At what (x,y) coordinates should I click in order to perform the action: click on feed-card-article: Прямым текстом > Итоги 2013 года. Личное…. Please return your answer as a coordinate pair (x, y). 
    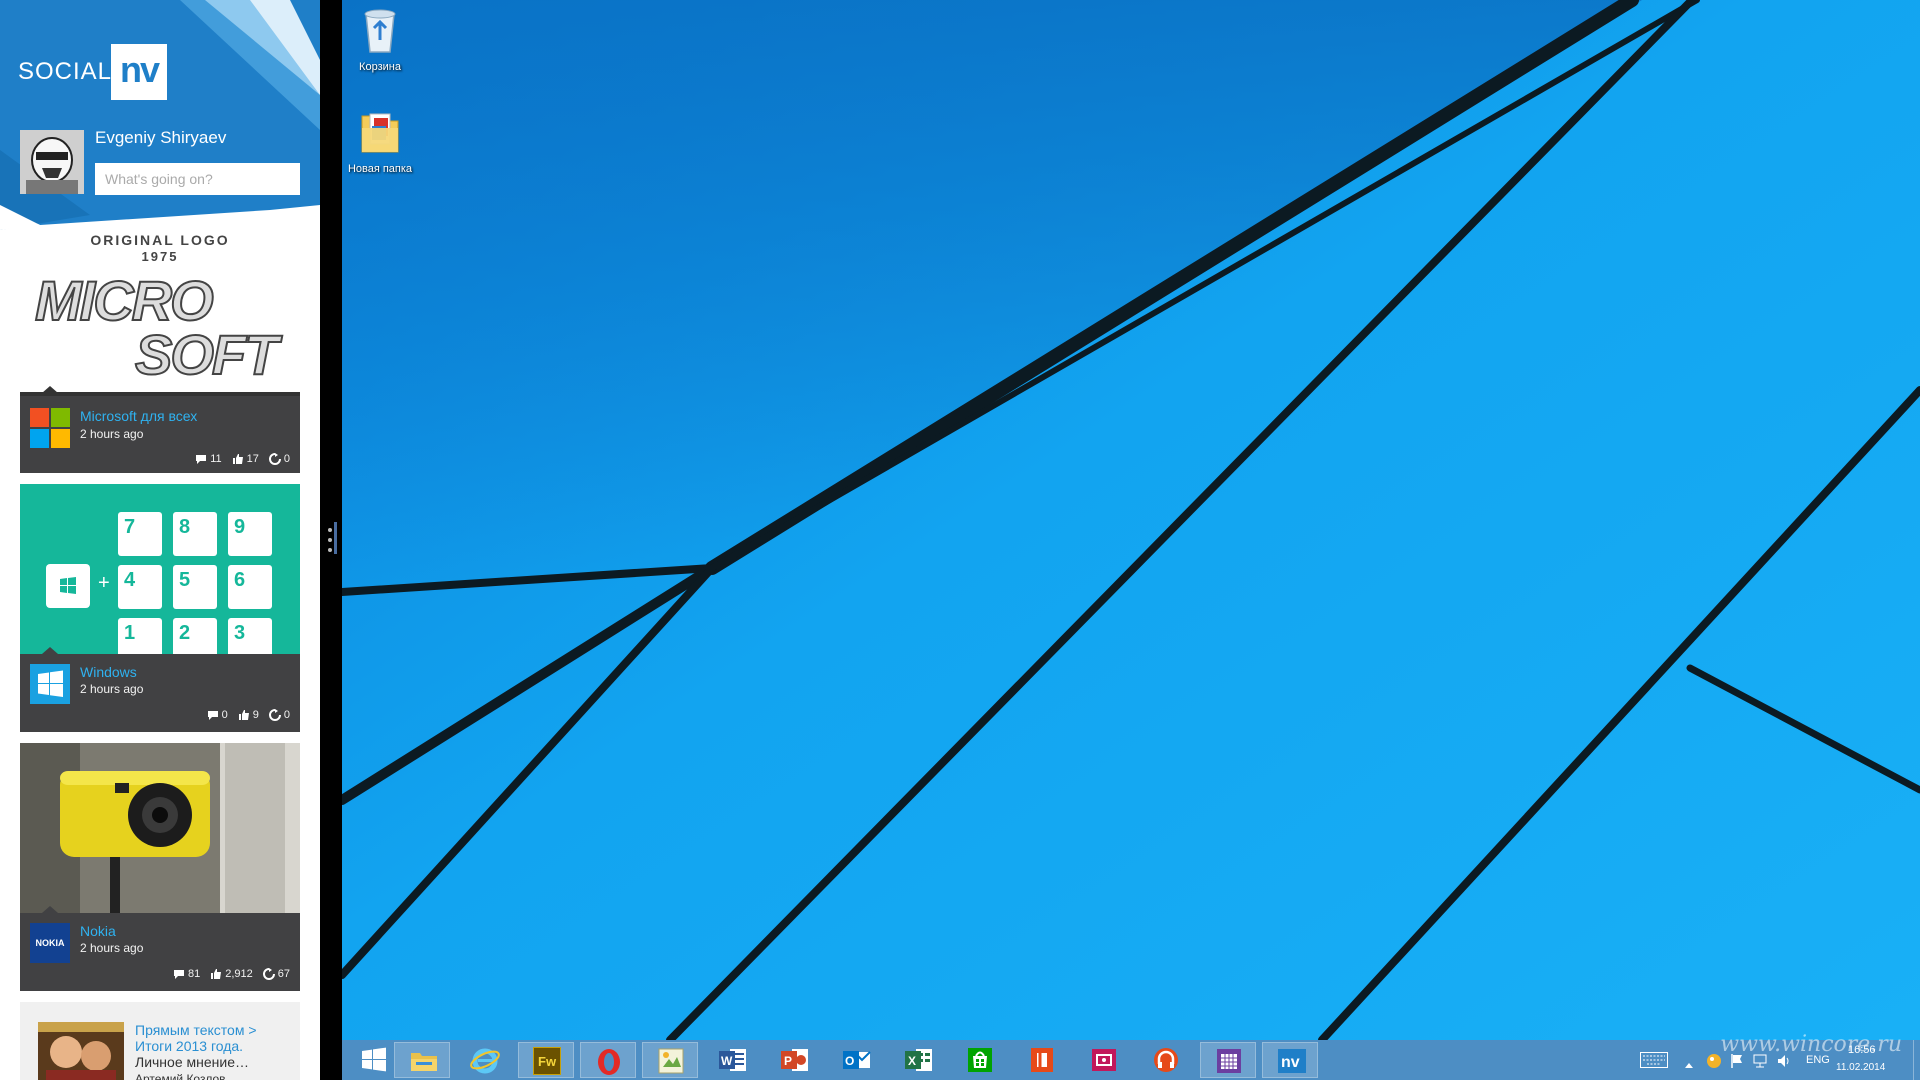
    Looking at the image, I should click on (160, 1041).